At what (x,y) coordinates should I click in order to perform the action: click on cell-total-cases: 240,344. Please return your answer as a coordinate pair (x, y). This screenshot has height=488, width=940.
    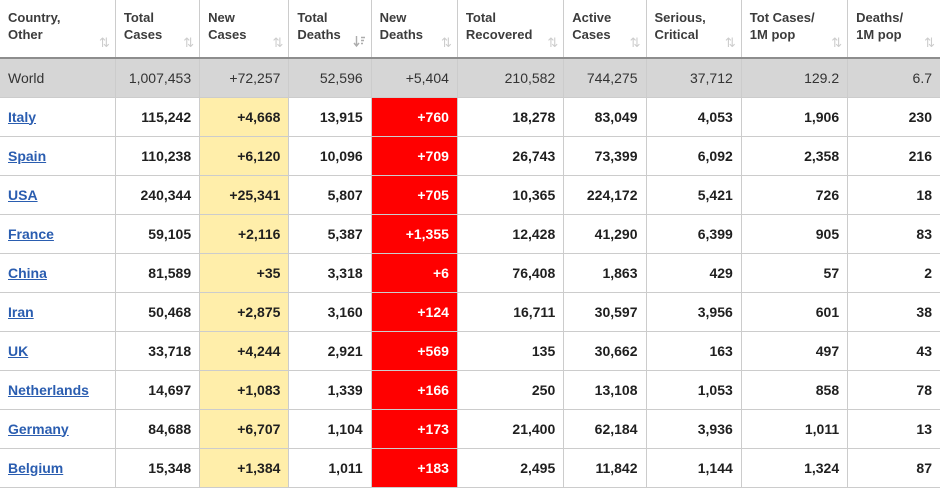
    Looking at the image, I should click on (157, 194).